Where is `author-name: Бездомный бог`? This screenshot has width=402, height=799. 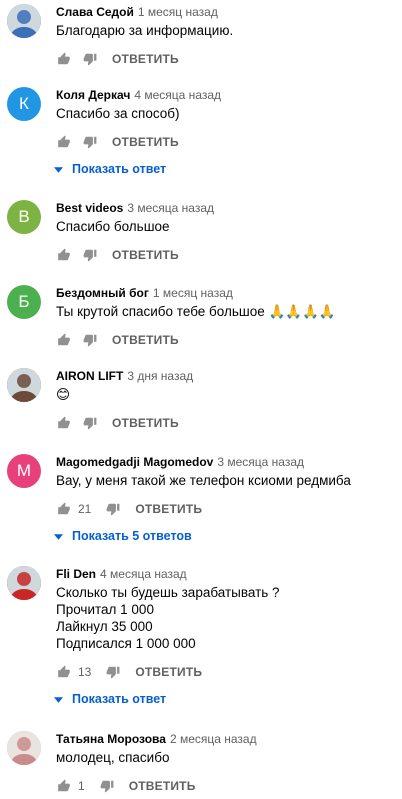
author-name: Бездомный бог is located at coordinates (102, 293).